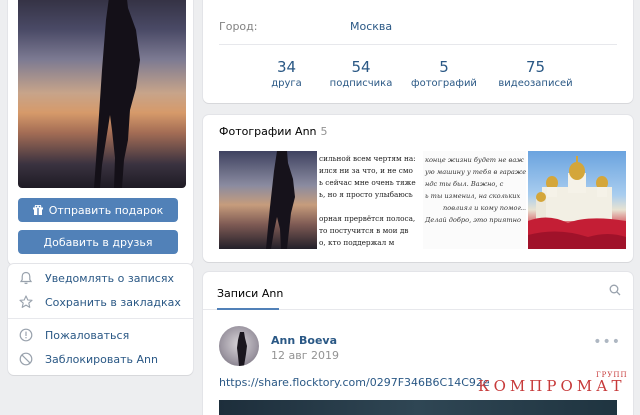 This screenshot has width=640, height=415. I want to click on photo-thumb-silhouette, so click(268, 200).